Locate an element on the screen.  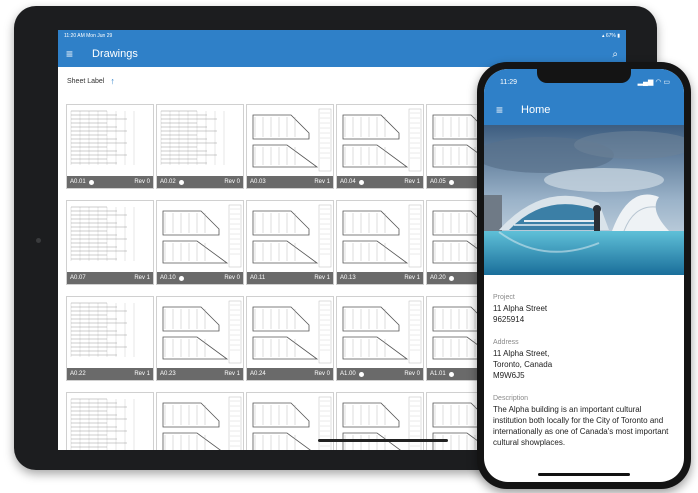
sheet-number: A0.24 is located at coordinates (258, 374).